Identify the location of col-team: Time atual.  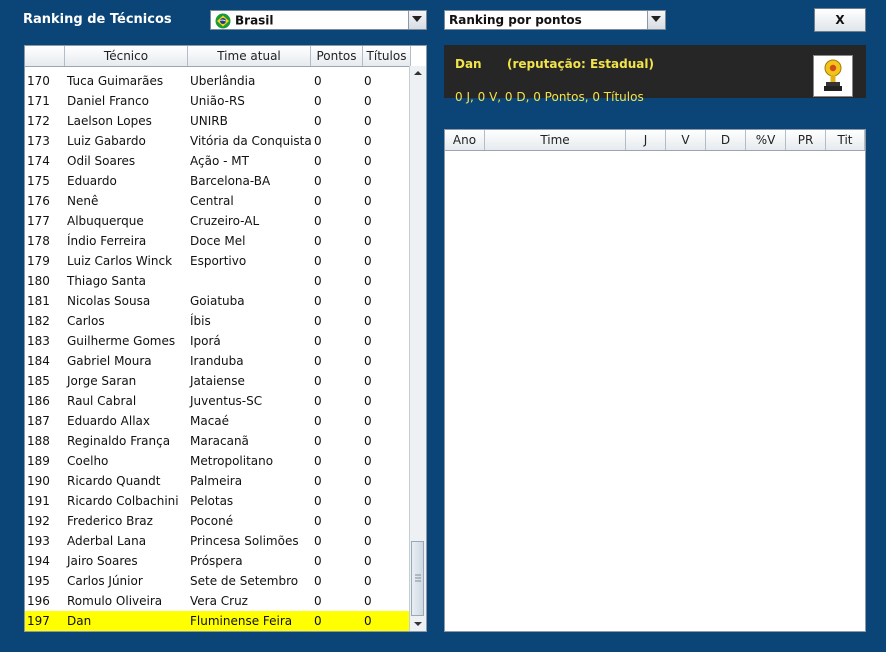
(249, 56).